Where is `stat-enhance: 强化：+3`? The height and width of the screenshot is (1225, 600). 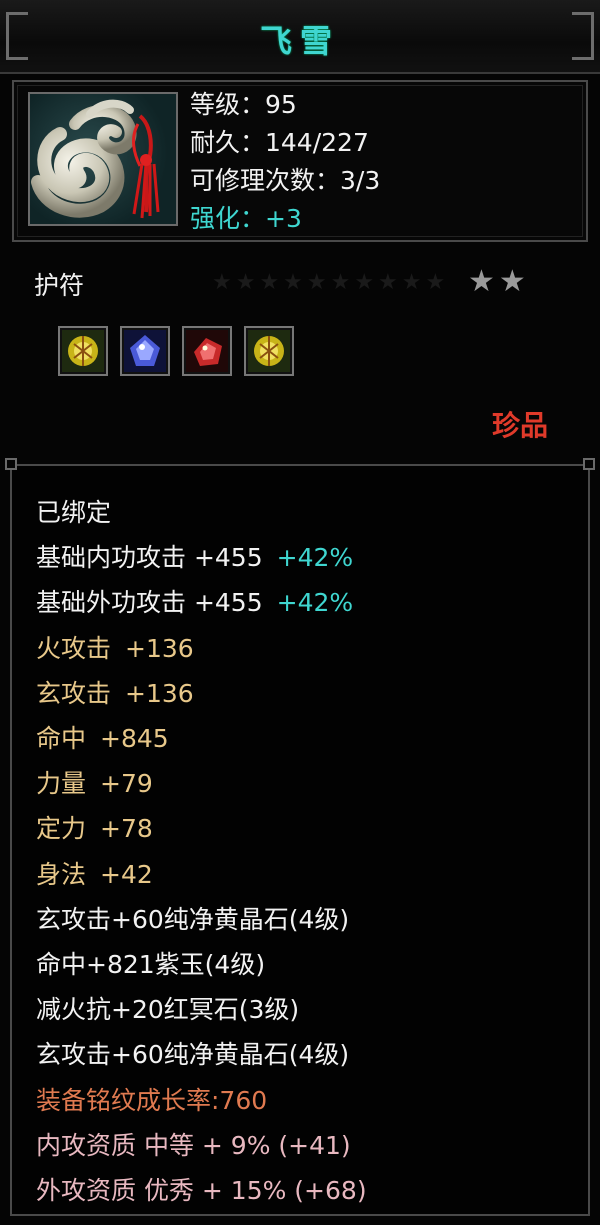
stat-enhance: 强化：+3 is located at coordinates (246, 218).